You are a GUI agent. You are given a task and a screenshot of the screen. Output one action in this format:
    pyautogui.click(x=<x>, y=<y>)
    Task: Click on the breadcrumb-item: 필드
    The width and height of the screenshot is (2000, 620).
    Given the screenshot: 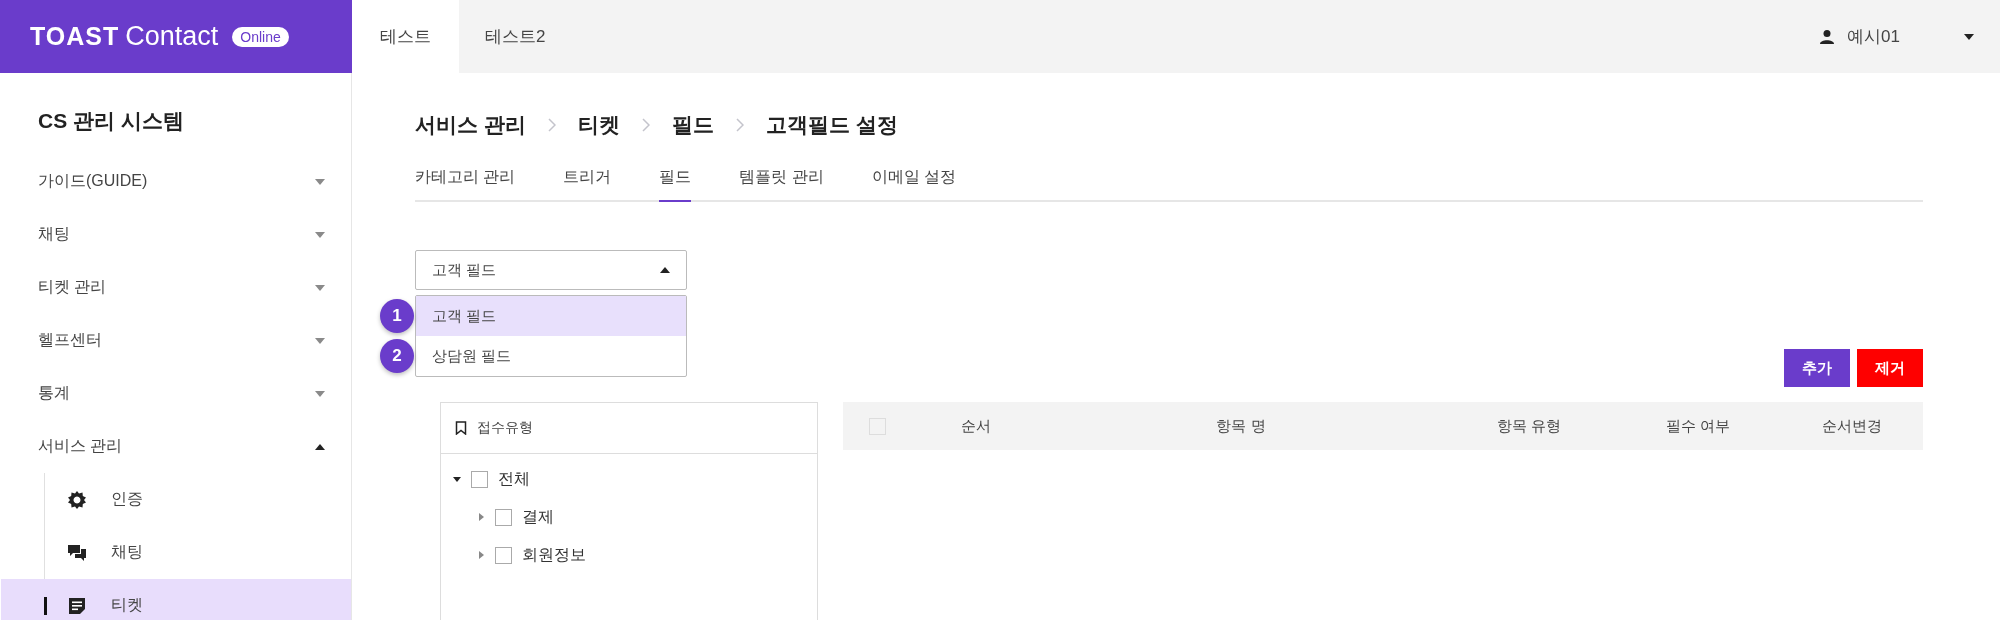 What is the action you would take?
    pyautogui.click(x=692, y=125)
    